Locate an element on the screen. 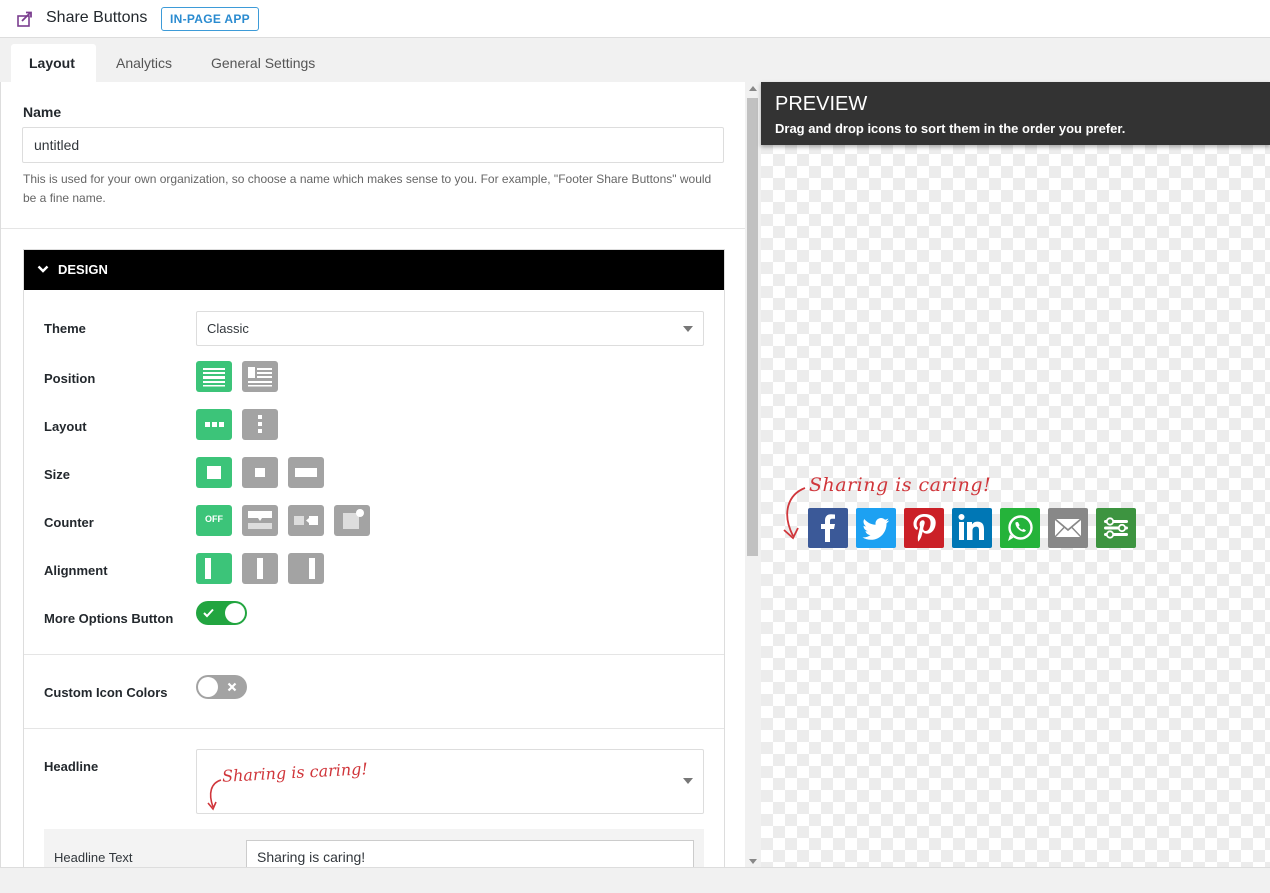  email-icon is located at coordinates (1068, 528).